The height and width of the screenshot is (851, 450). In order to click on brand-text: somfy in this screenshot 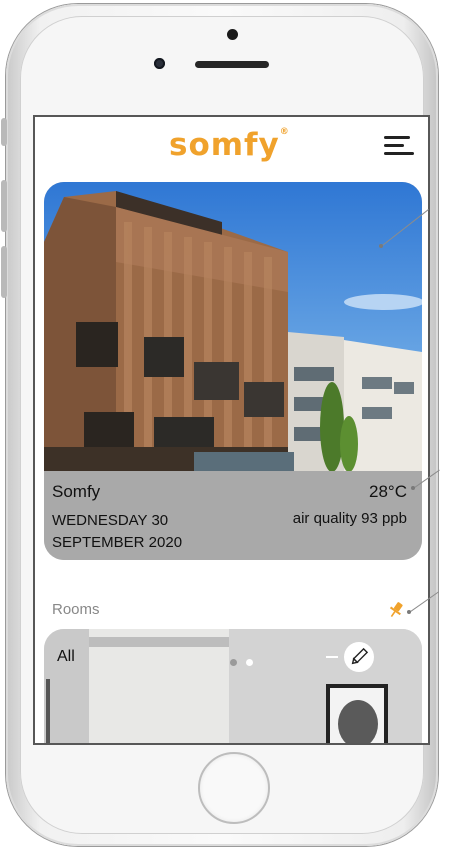, I will do `click(224, 145)`.